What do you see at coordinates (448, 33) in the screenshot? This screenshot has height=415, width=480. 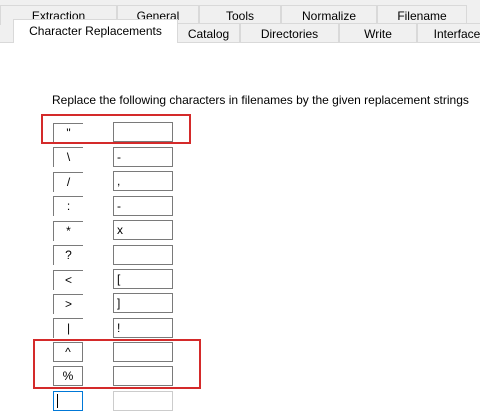 I see `tab-interface: Interface` at bounding box center [448, 33].